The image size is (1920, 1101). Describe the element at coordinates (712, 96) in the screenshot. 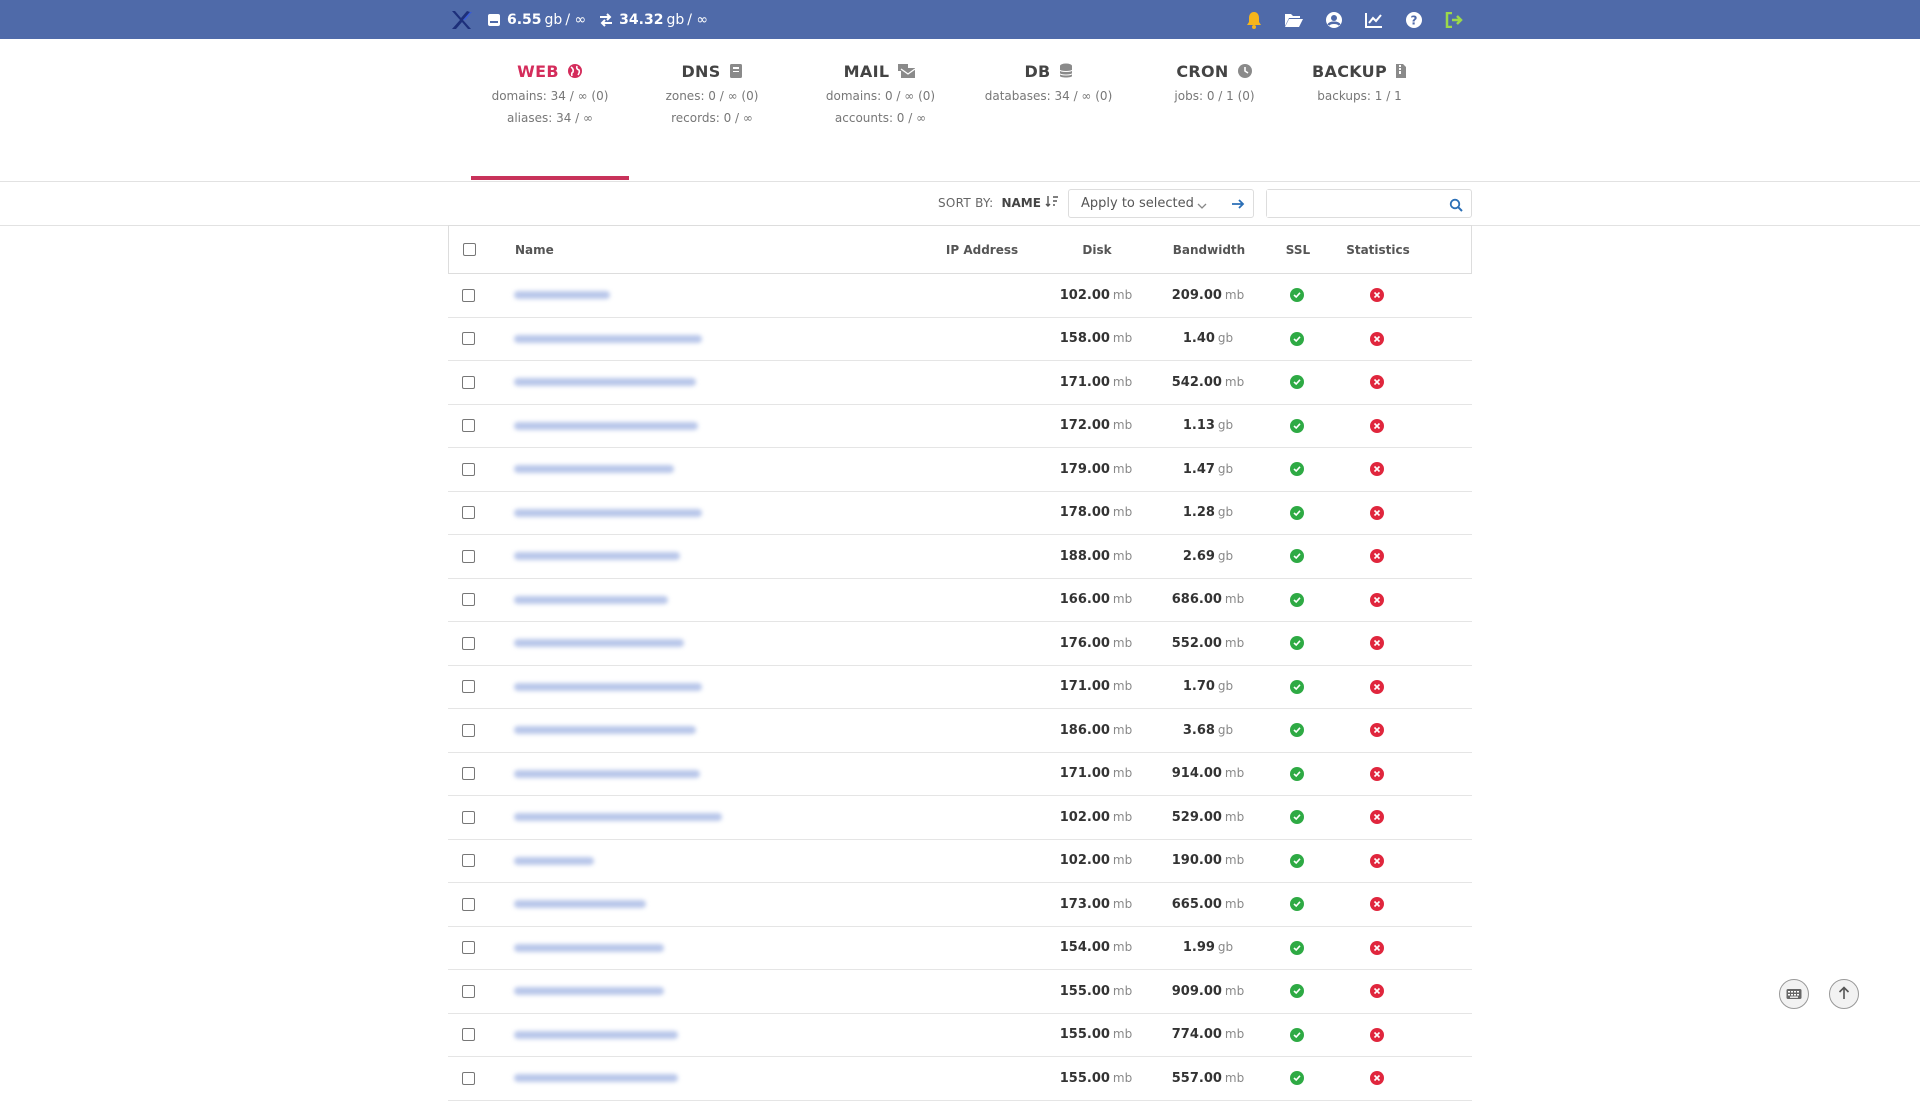

I see `tab-dns-zones: zones: 0 / ∞ (0)` at that location.